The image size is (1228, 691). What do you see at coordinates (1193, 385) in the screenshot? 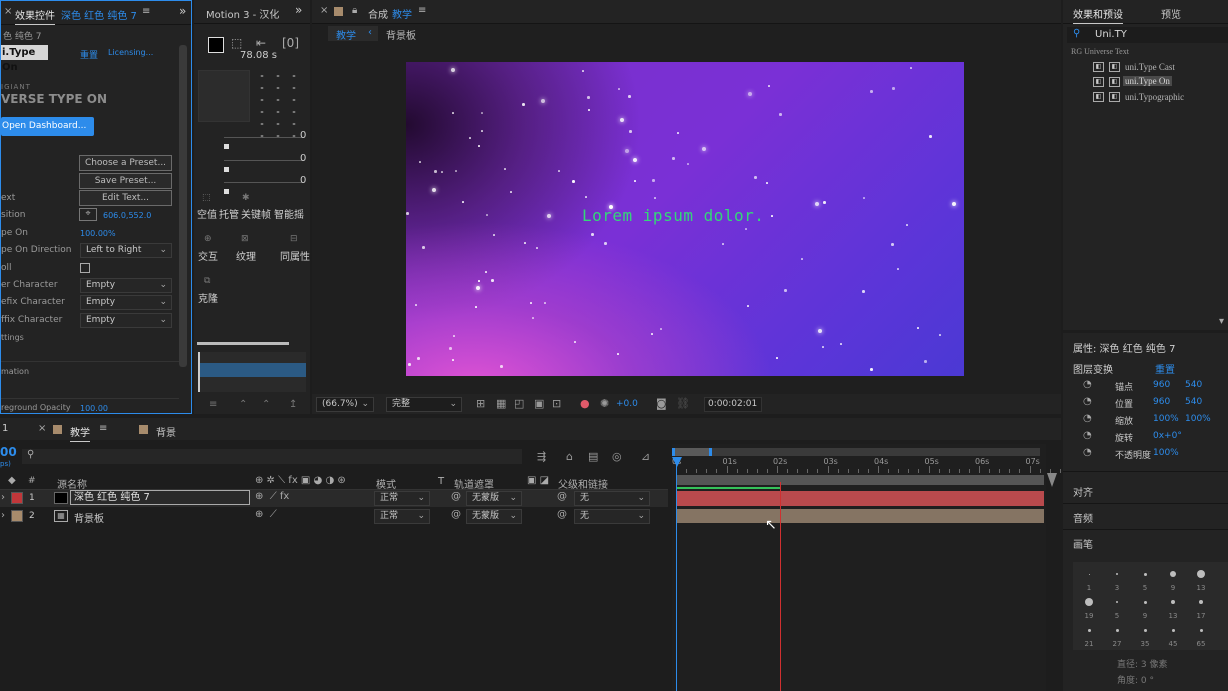
I see `property-value: 540` at bounding box center [1193, 385].